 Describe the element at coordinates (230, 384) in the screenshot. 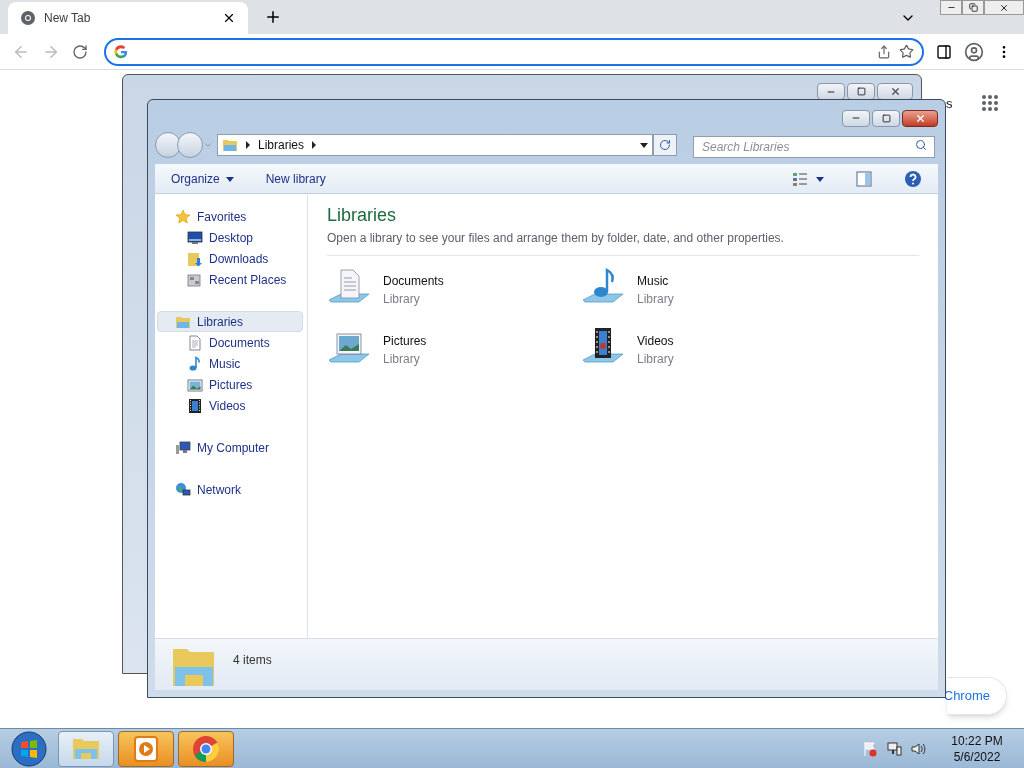

I see `nav-item: Pictures` at that location.